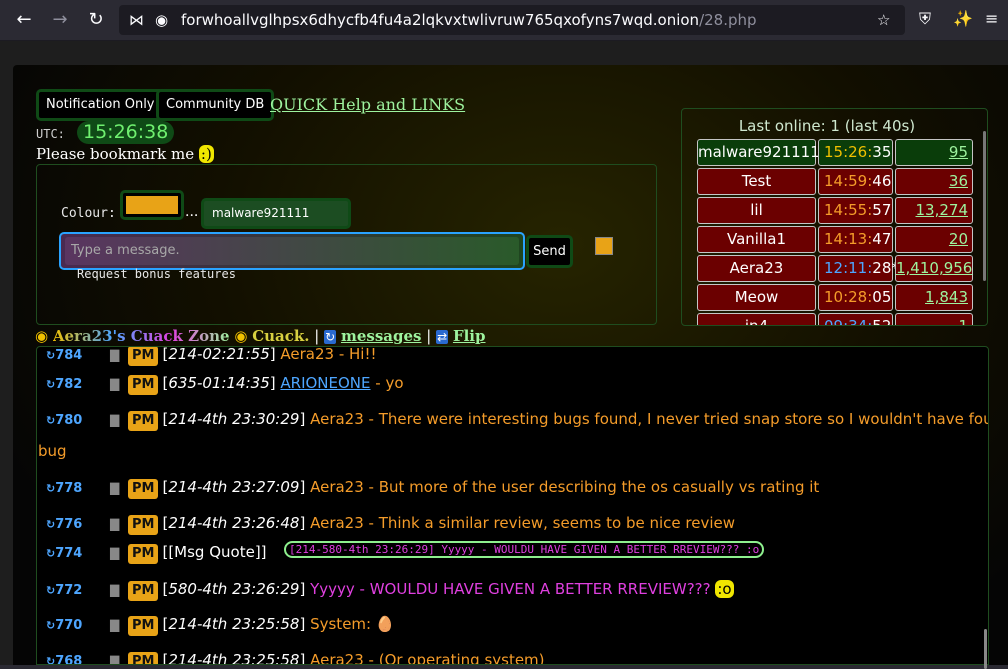  What do you see at coordinates (991, 18) in the screenshot?
I see `menu-icon: ≡` at bounding box center [991, 18].